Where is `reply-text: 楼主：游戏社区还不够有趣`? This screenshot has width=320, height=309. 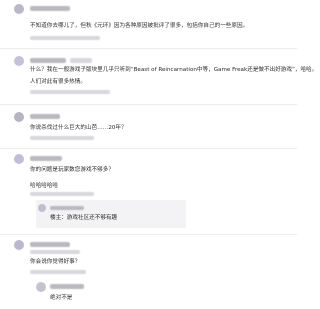 reply-text: 楼主：游戏社区还不够有趣 is located at coordinates (84, 218).